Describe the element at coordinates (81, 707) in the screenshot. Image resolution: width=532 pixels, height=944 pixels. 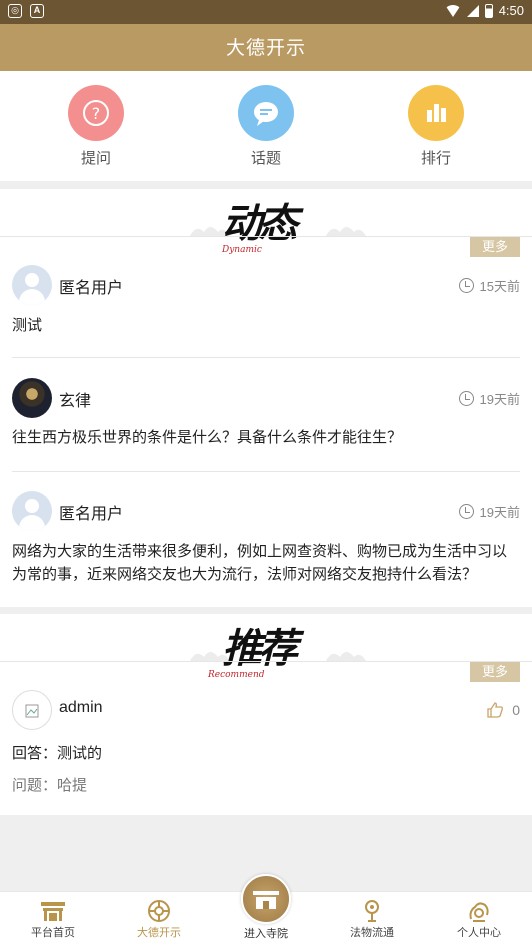
I see `user-name: admin` at that location.